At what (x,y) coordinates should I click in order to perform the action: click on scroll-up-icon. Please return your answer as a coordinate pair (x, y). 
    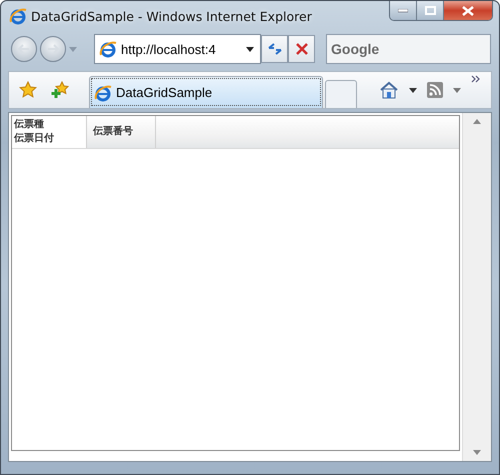
    Looking at the image, I should click on (477, 121).